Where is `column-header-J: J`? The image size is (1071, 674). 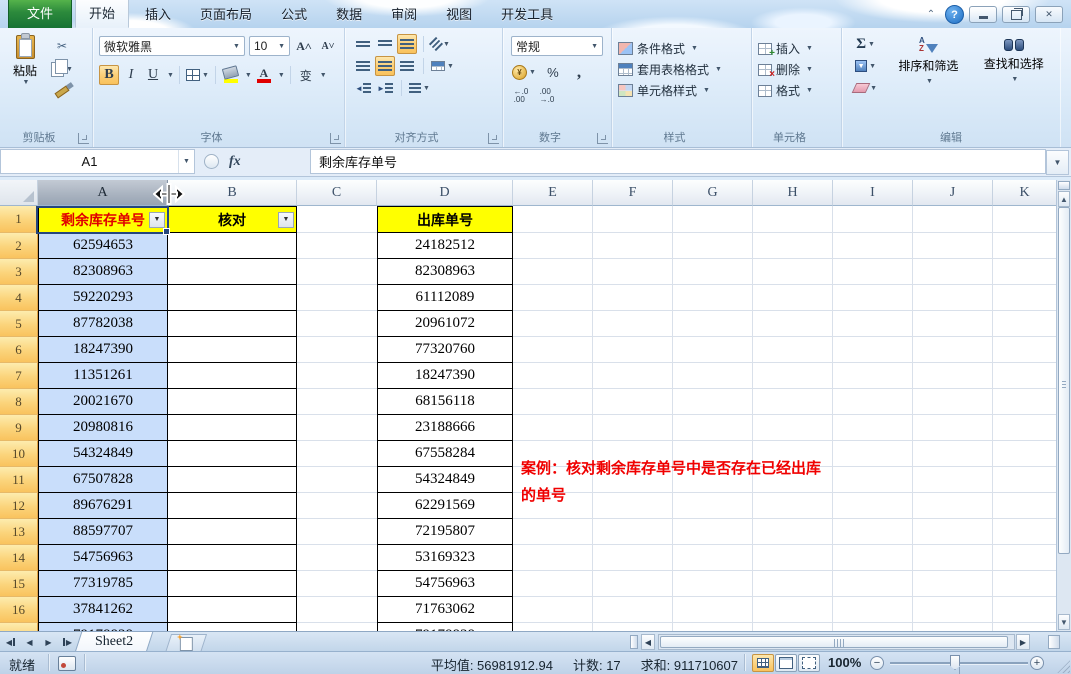 column-header-J: J is located at coordinates (953, 193).